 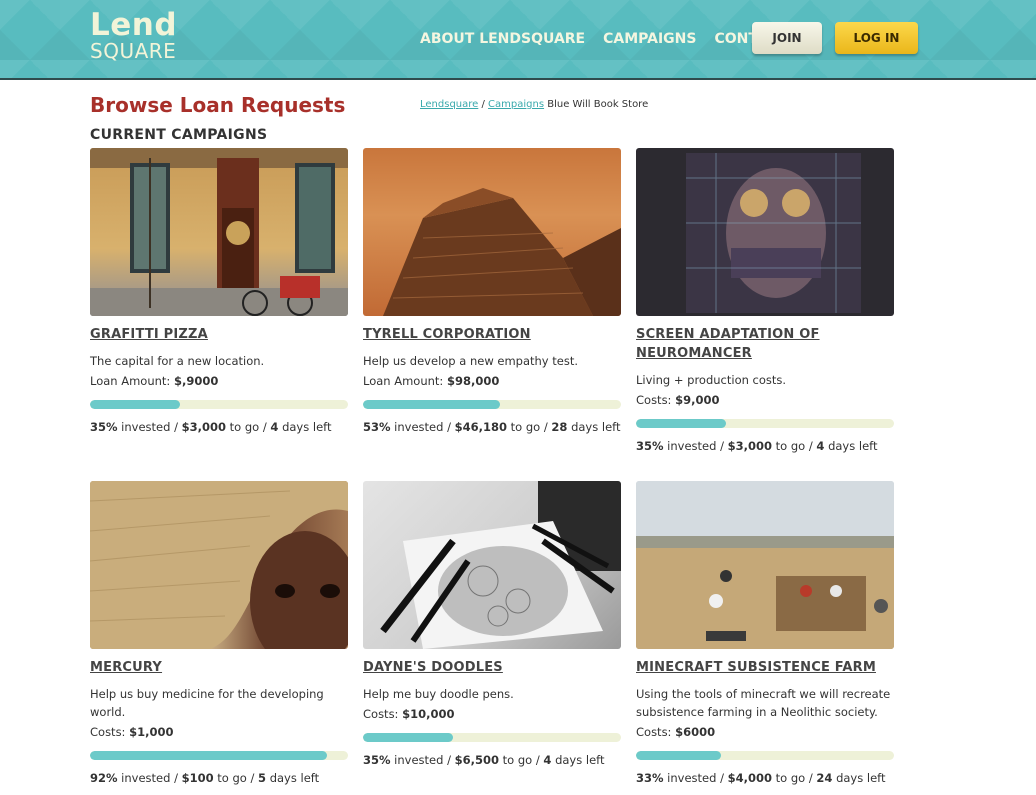 I want to click on amount-to-go: $6,500, so click(x=477, y=760).